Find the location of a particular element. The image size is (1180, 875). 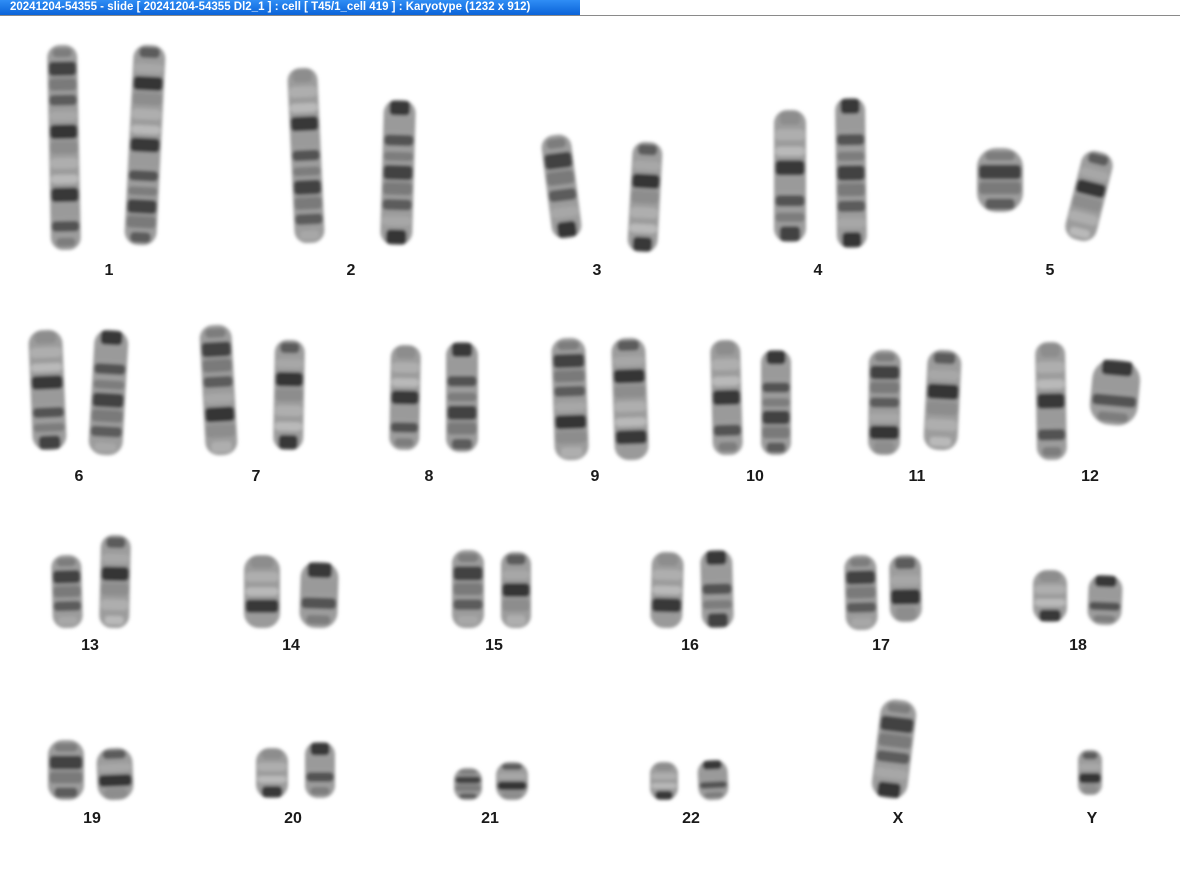

chromosome-8b is located at coordinates (462, 397).